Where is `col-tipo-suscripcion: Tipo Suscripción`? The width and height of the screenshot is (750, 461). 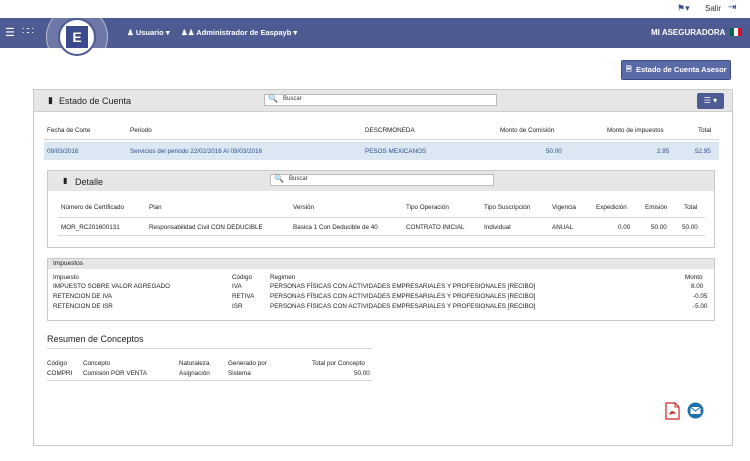 col-tipo-suscripcion: Tipo Suscripción is located at coordinates (507, 207).